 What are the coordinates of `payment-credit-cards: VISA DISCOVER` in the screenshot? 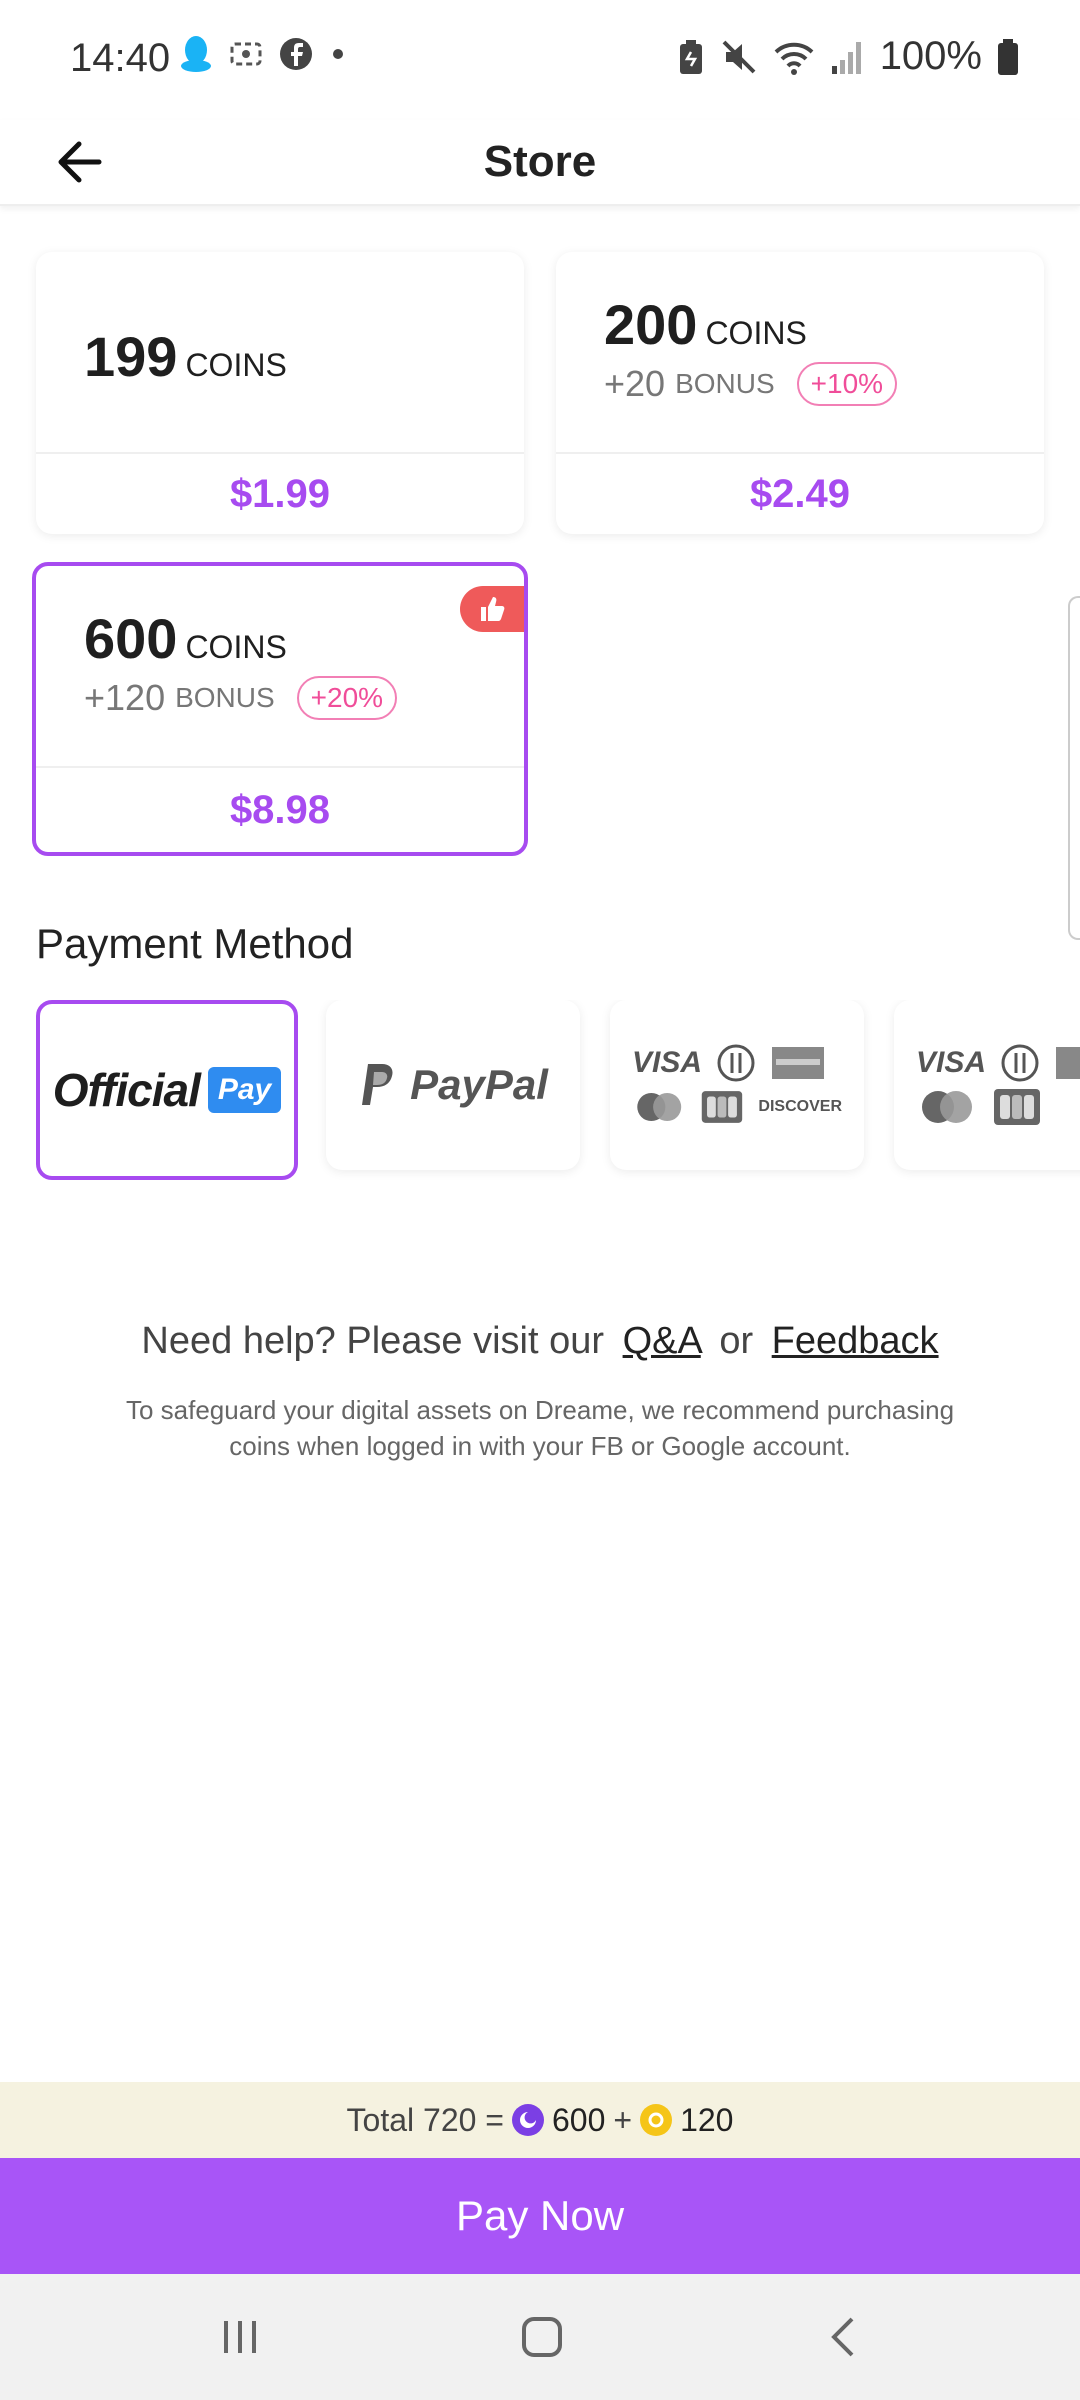 It's located at (737, 1085).